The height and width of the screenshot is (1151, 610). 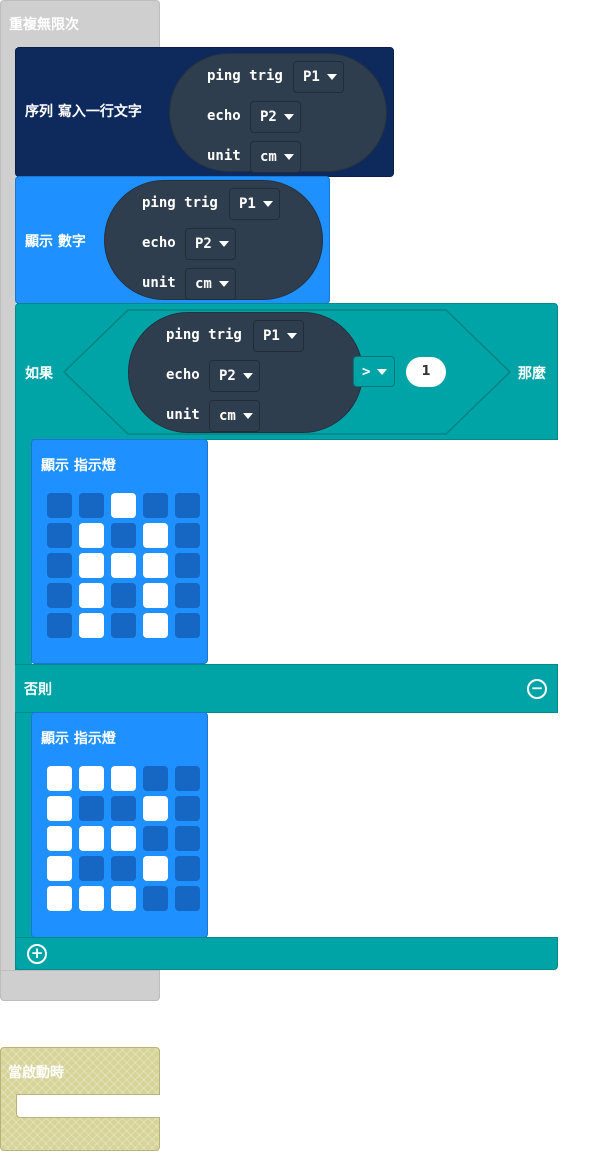 I want to click on trig-pin-value: P1, so click(x=311, y=77).